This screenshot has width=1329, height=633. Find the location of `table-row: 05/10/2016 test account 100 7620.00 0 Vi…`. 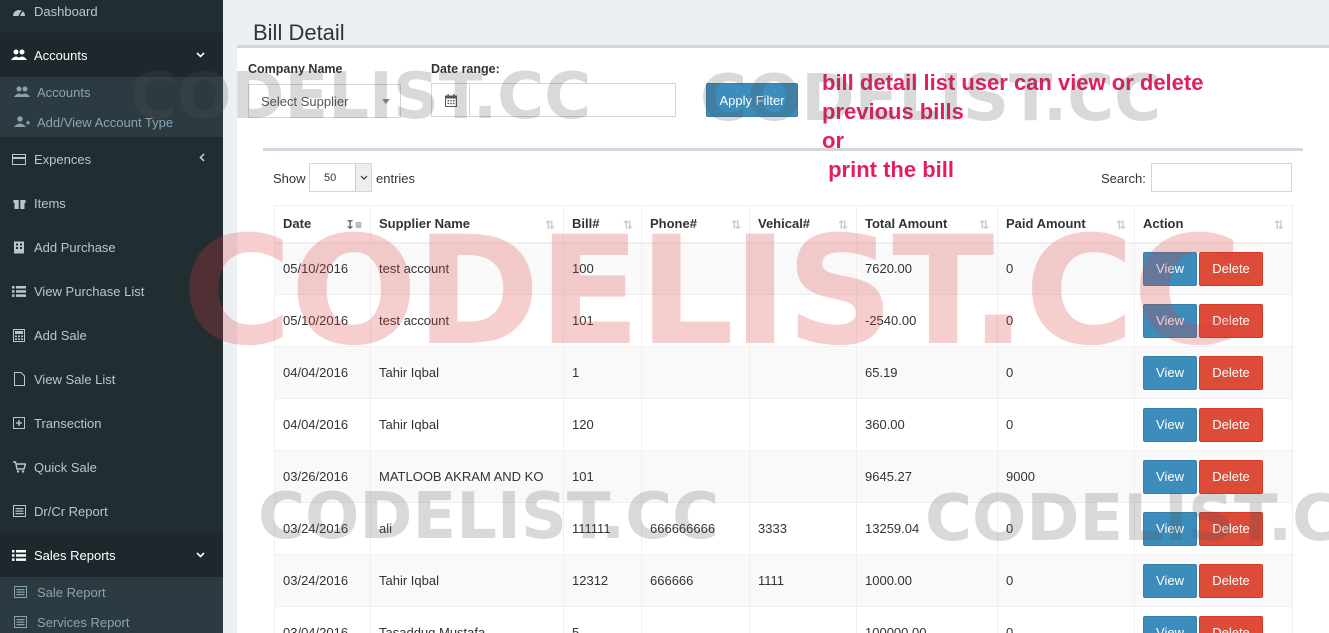

table-row: 05/10/2016 test account 100 7620.00 0 Vi… is located at coordinates (783, 268).